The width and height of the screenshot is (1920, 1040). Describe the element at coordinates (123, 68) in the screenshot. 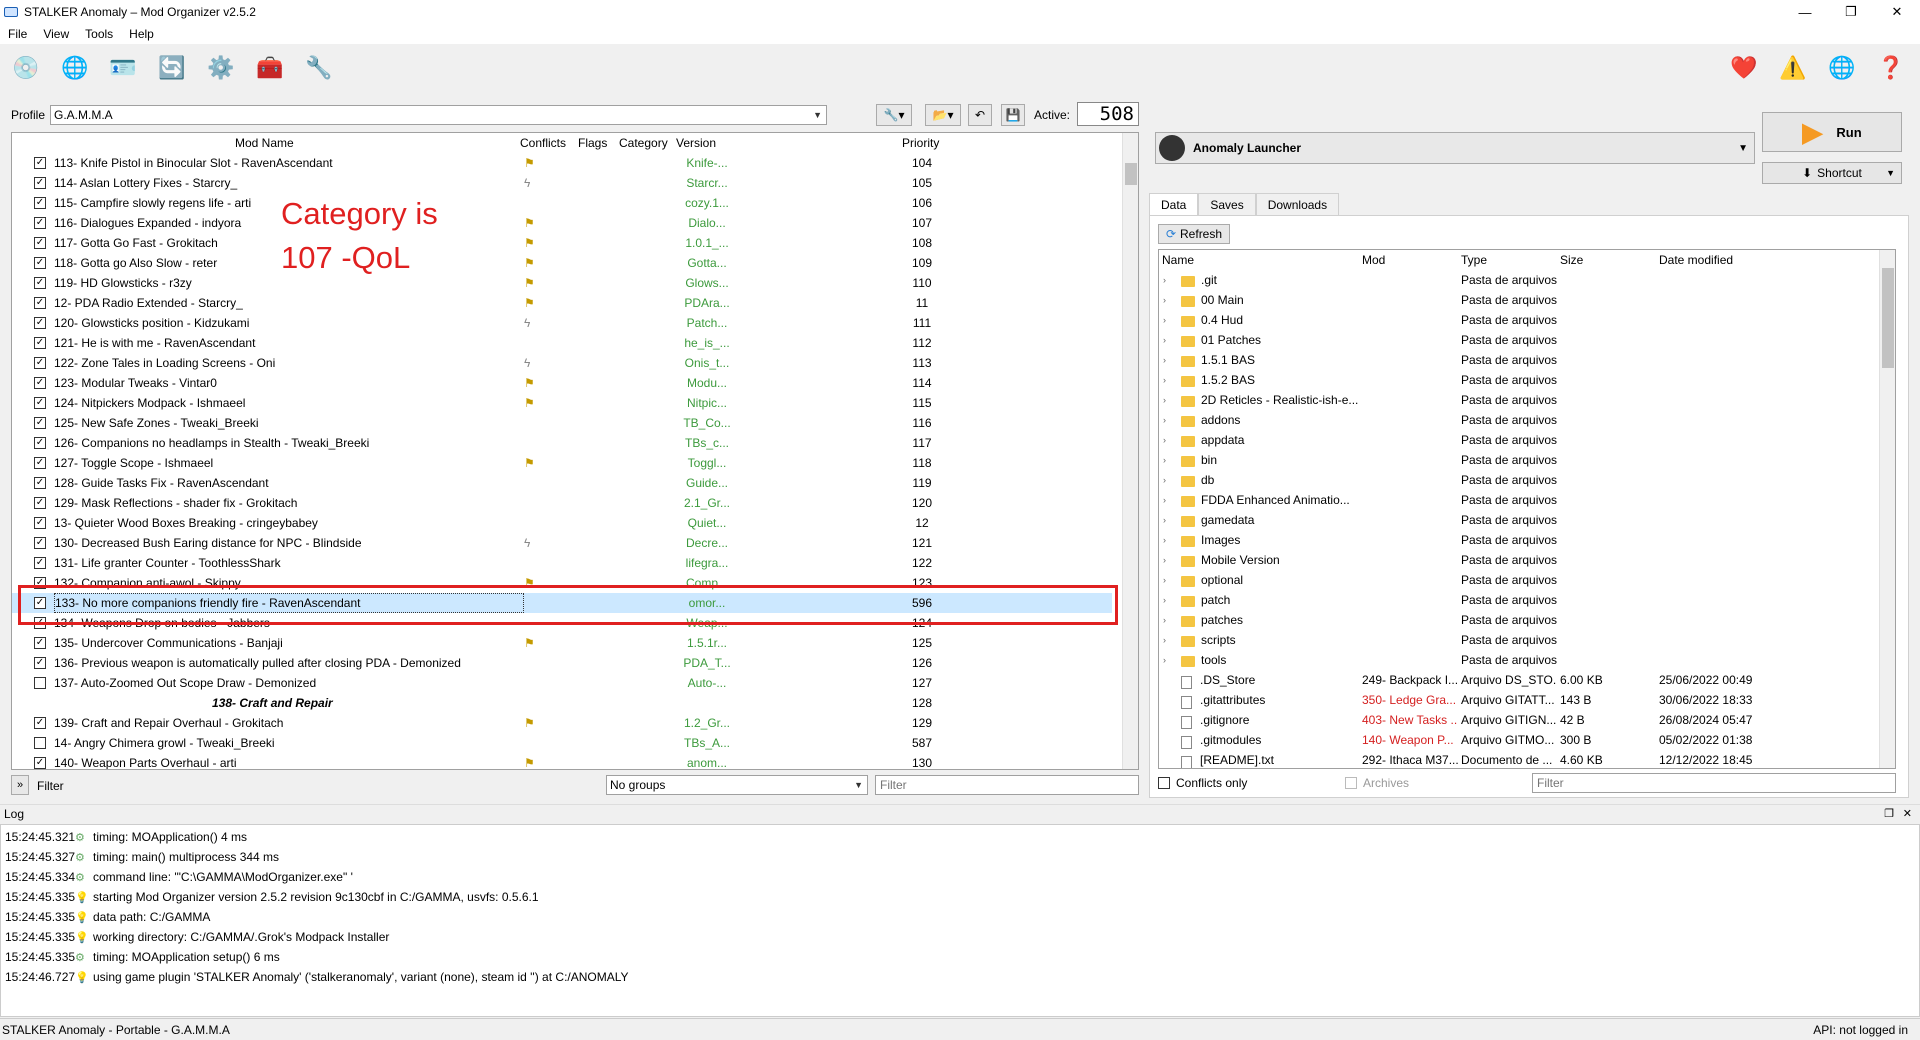

I see `profiles-icon: 🪪` at that location.